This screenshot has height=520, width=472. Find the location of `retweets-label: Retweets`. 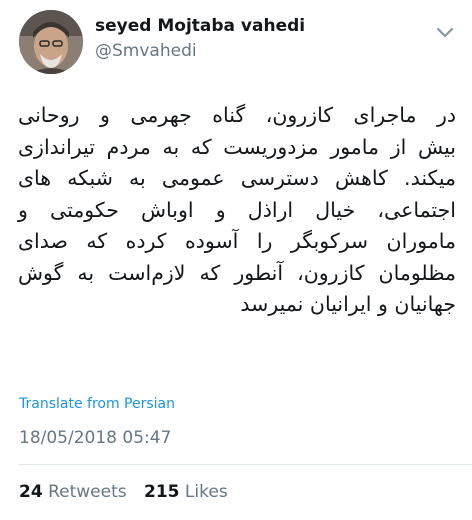

retweets-label: Retweets is located at coordinates (87, 492).